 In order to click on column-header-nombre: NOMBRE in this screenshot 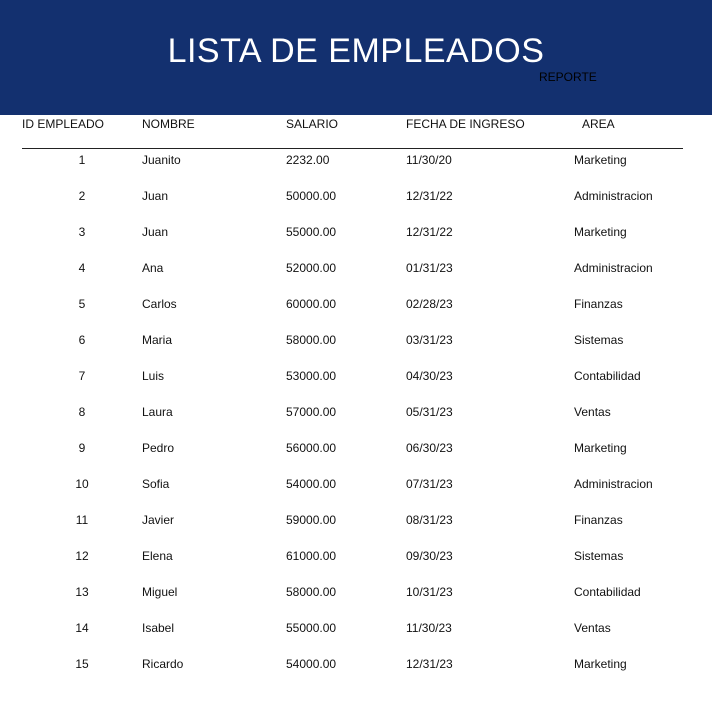, I will do `click(168, 124)`.